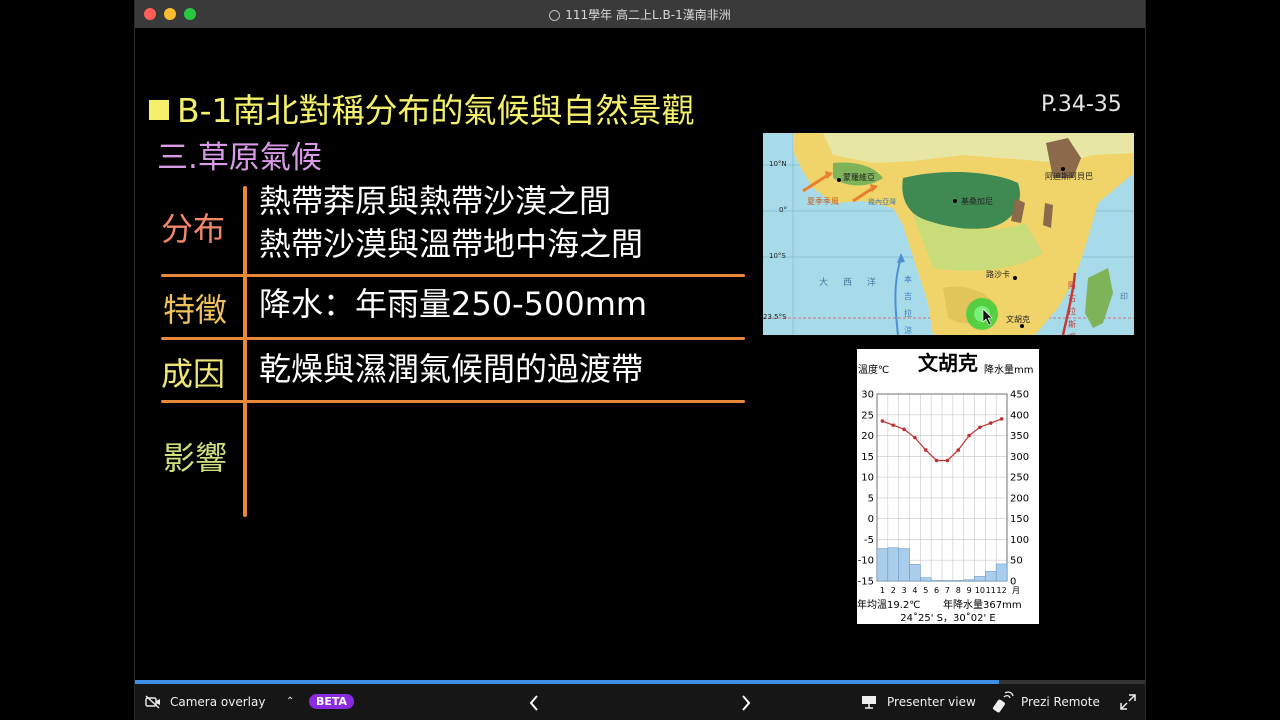  What do you see at coordinates (1019, 436) in the screenshot?
I see `precip-tick-label: 350` at bounding box center [1019, 436].